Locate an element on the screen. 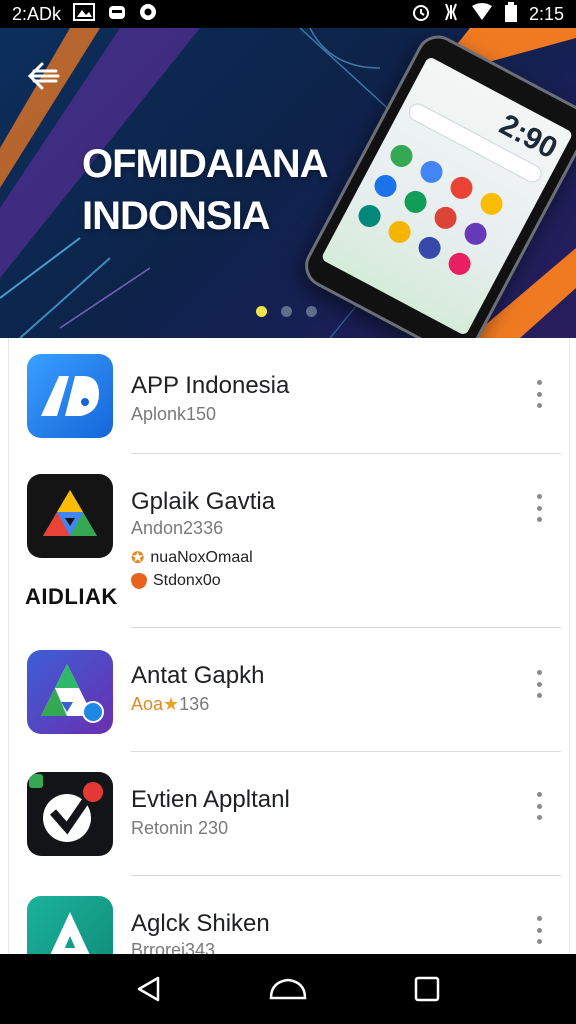  rating-value: 136 is located at coordinates (194, 704).